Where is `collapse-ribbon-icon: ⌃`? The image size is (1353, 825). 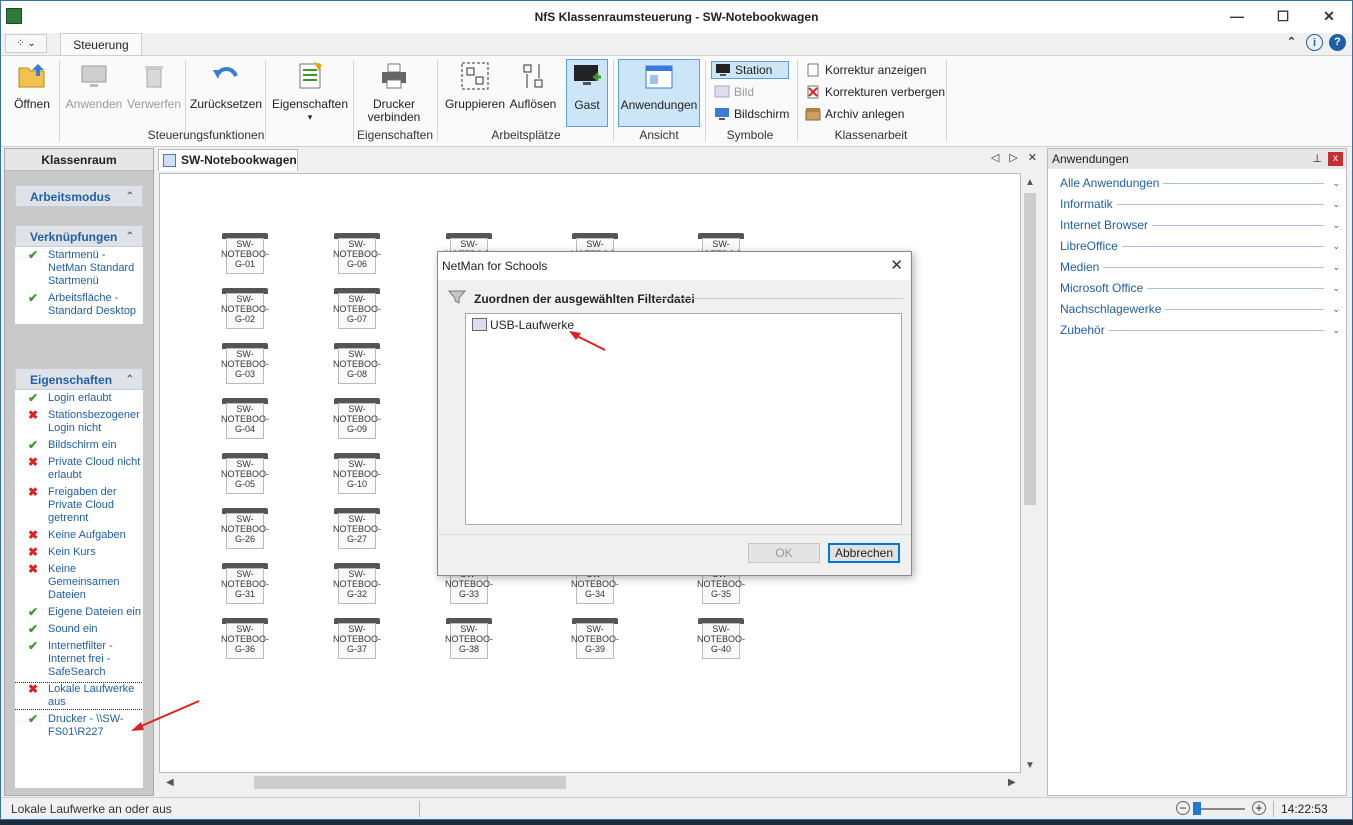
collapse-ribbon-icon: ⌃ is located at coordinates (1291, 42).